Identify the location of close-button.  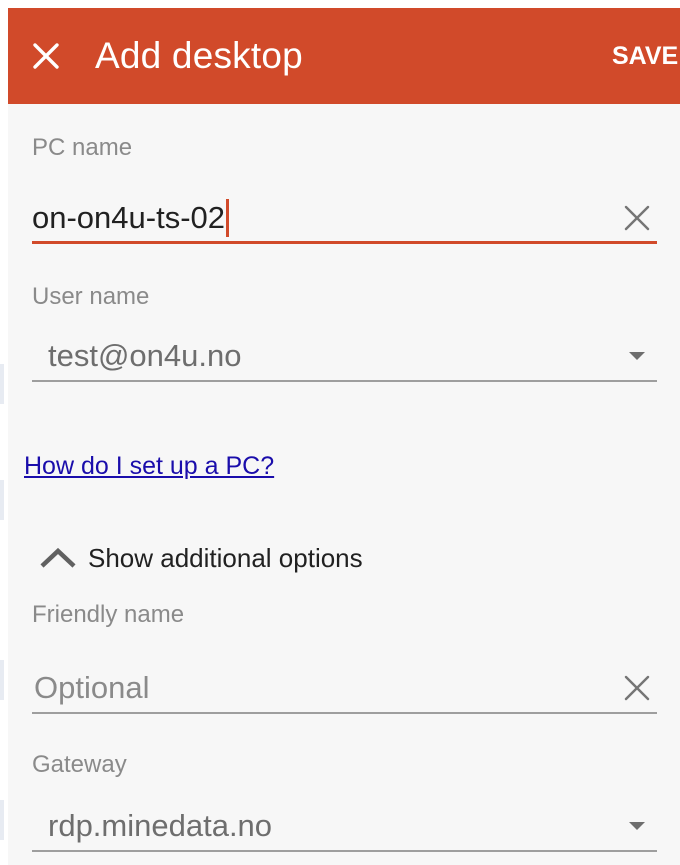
(46, 56).